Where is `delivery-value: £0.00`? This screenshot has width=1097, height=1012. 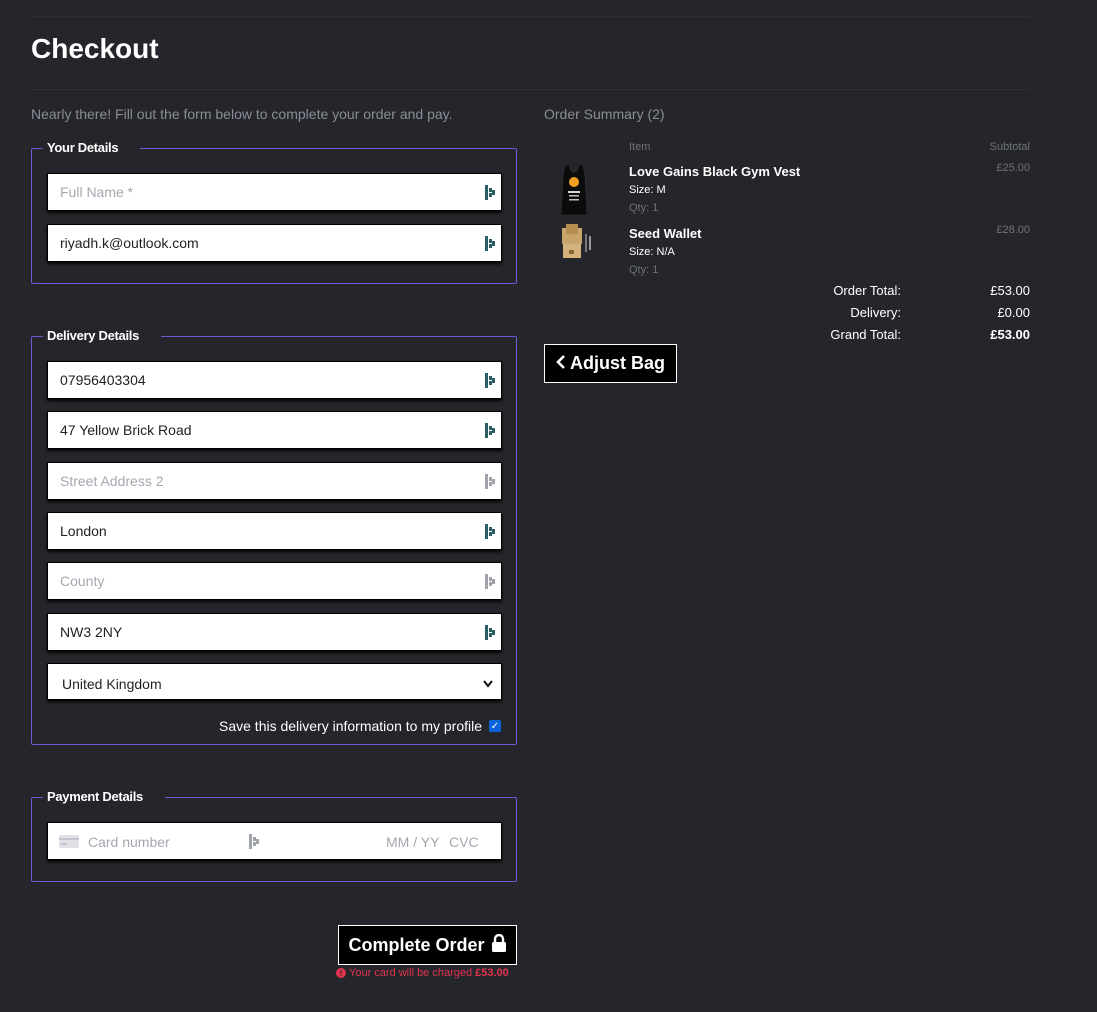
delivery-value: £0.00 is located at coordinates (1013, 312).